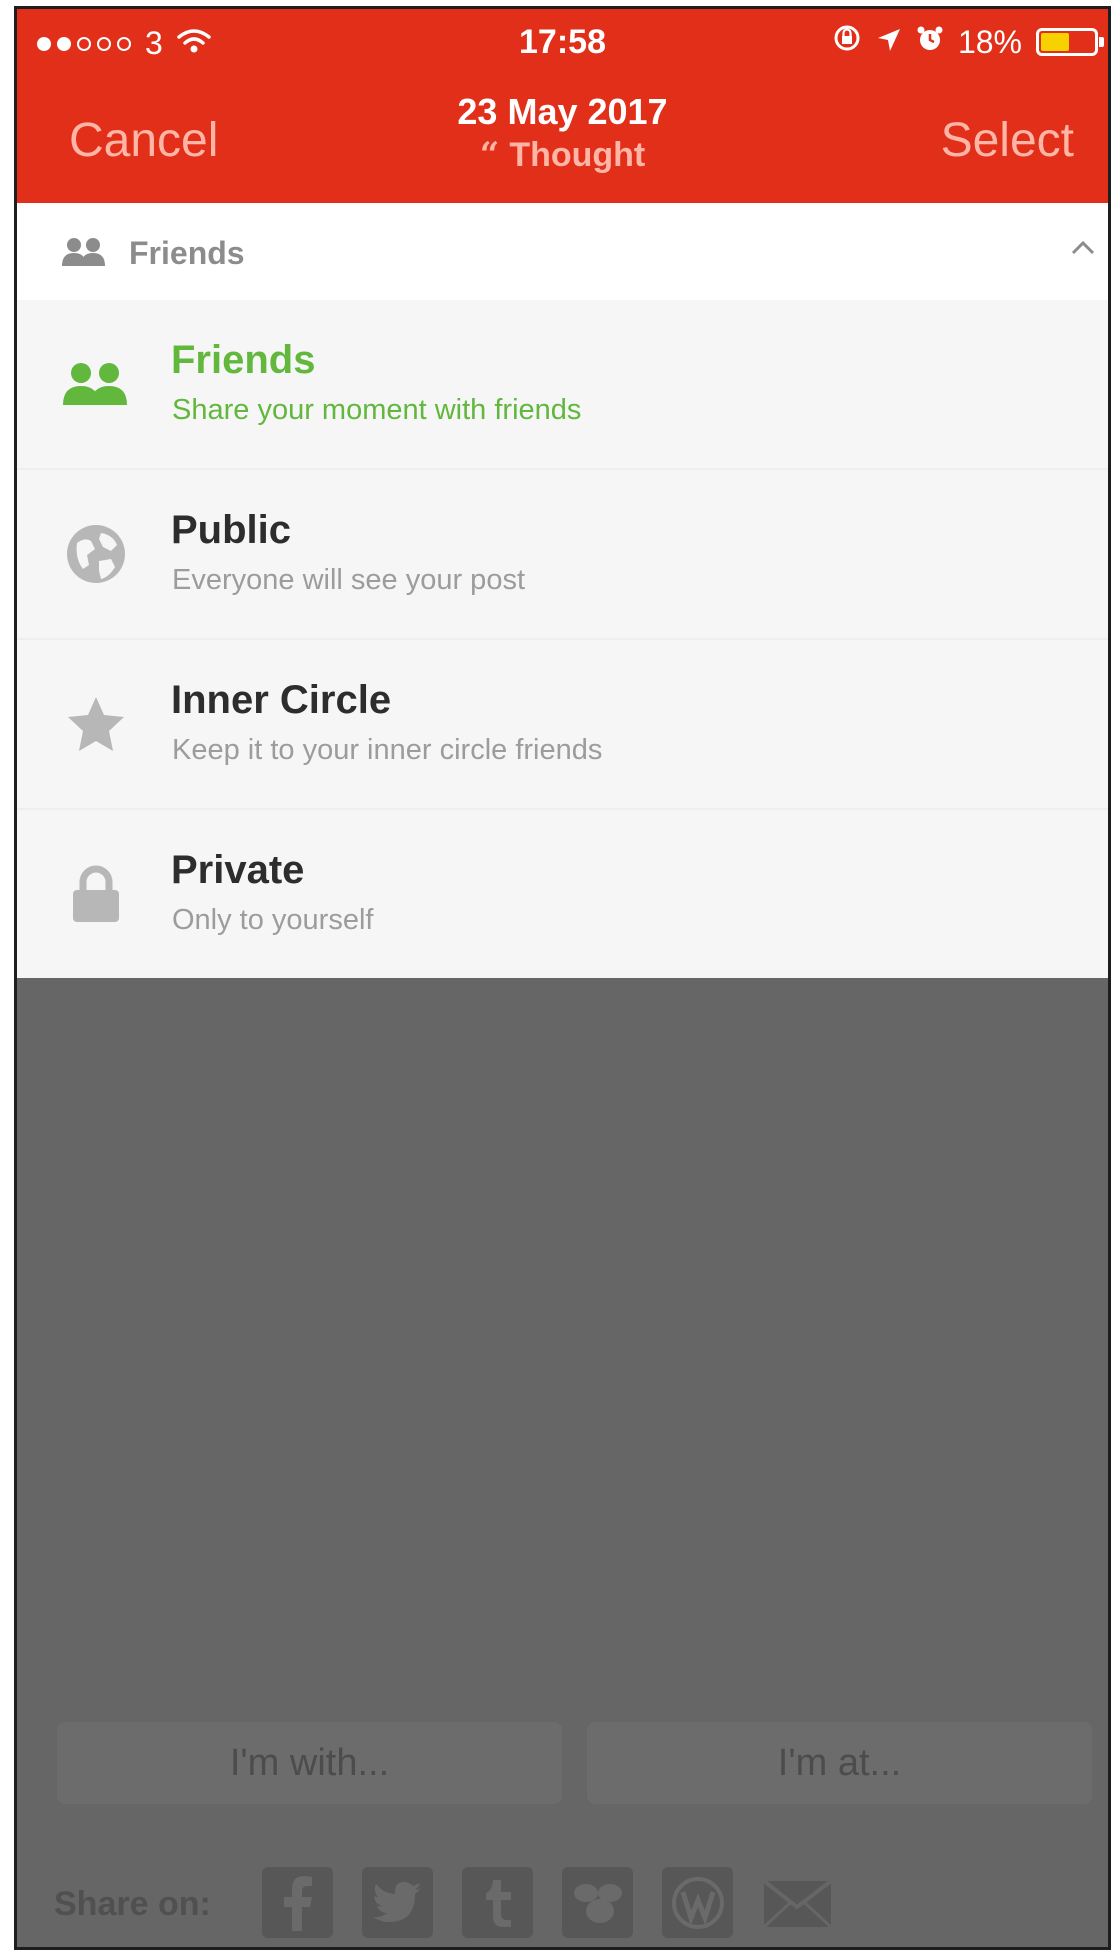 This screenshot has height=1953, width=1114. What do you see at coordinates (989, 41) in the screenshot?
I see `battery-percent: 18%` at bounding box center [989, 41].